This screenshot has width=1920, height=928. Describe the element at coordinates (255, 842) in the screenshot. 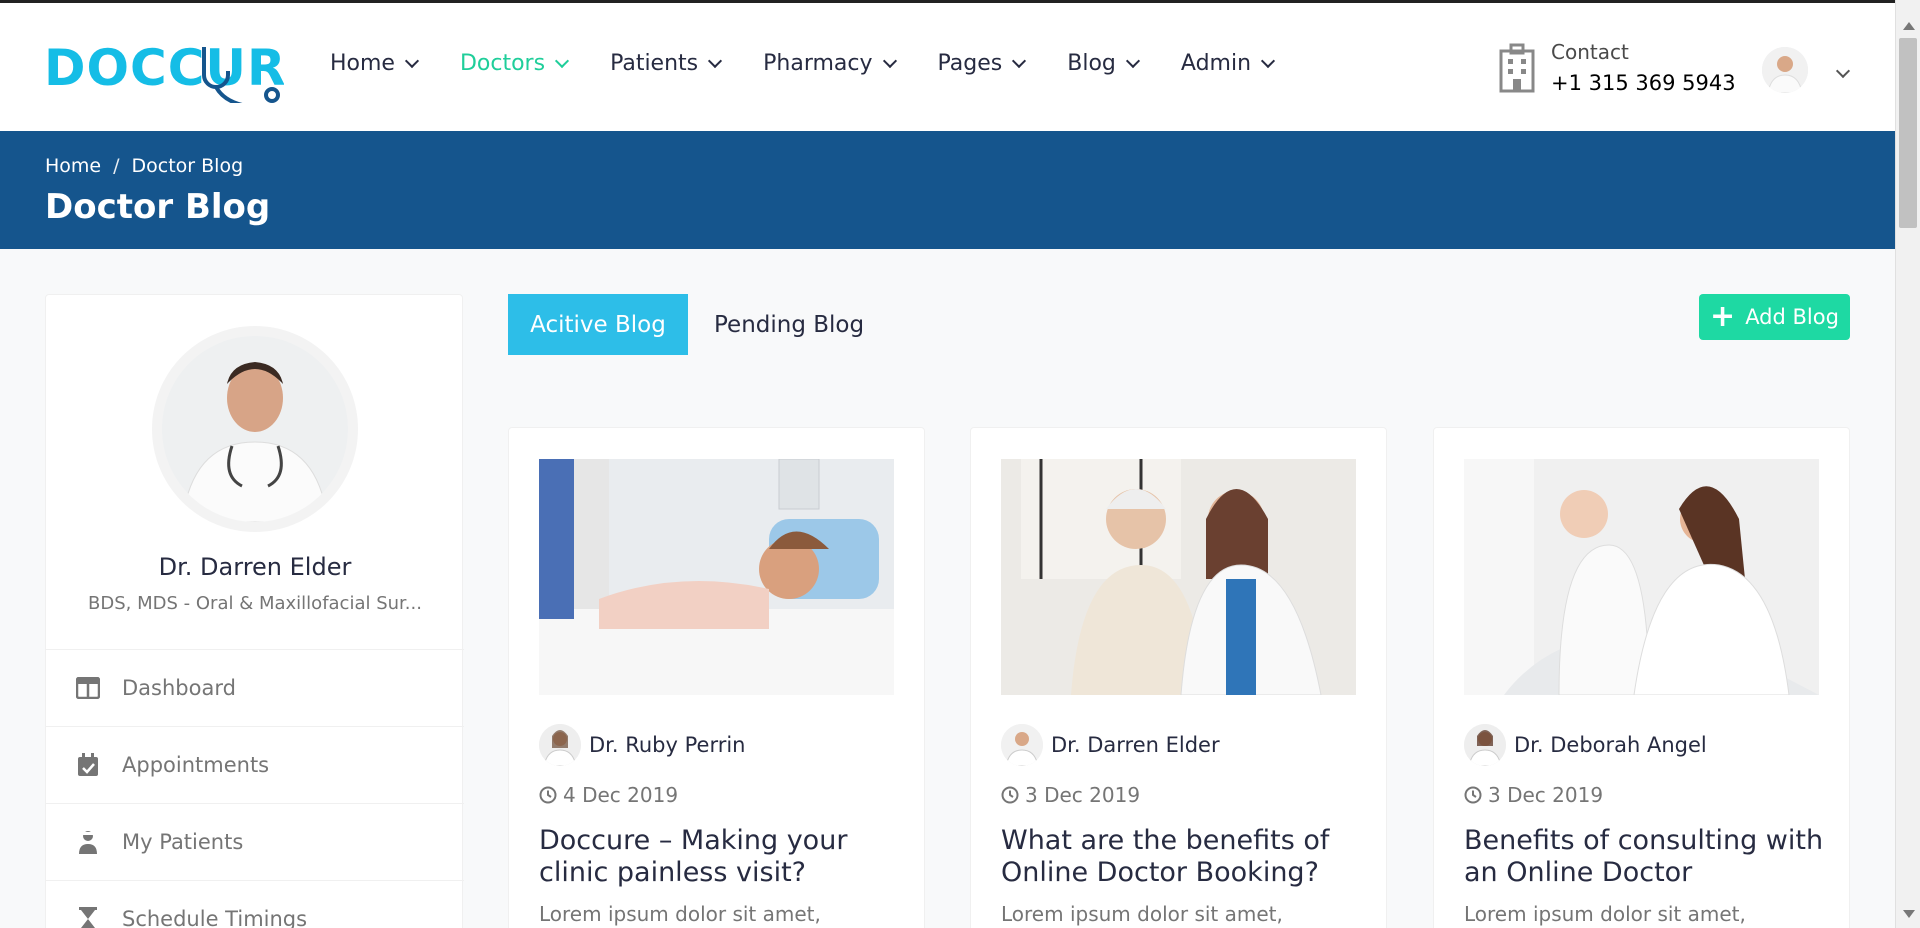

I see `sidebar-item-my-patients: My Patients` at that location.